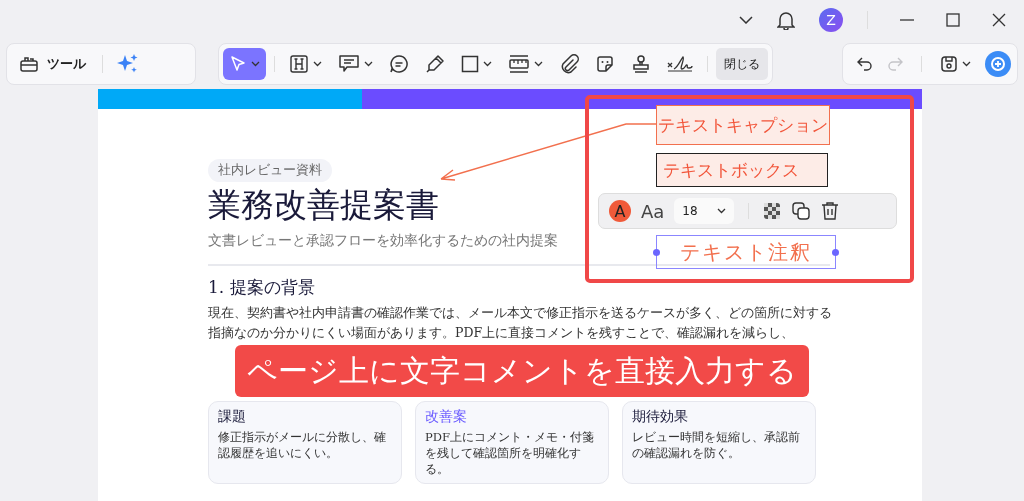  What do you see at coordinates (801, 211) in the screenshot?
I see `copy-icon` at bounding box center [801, 211].